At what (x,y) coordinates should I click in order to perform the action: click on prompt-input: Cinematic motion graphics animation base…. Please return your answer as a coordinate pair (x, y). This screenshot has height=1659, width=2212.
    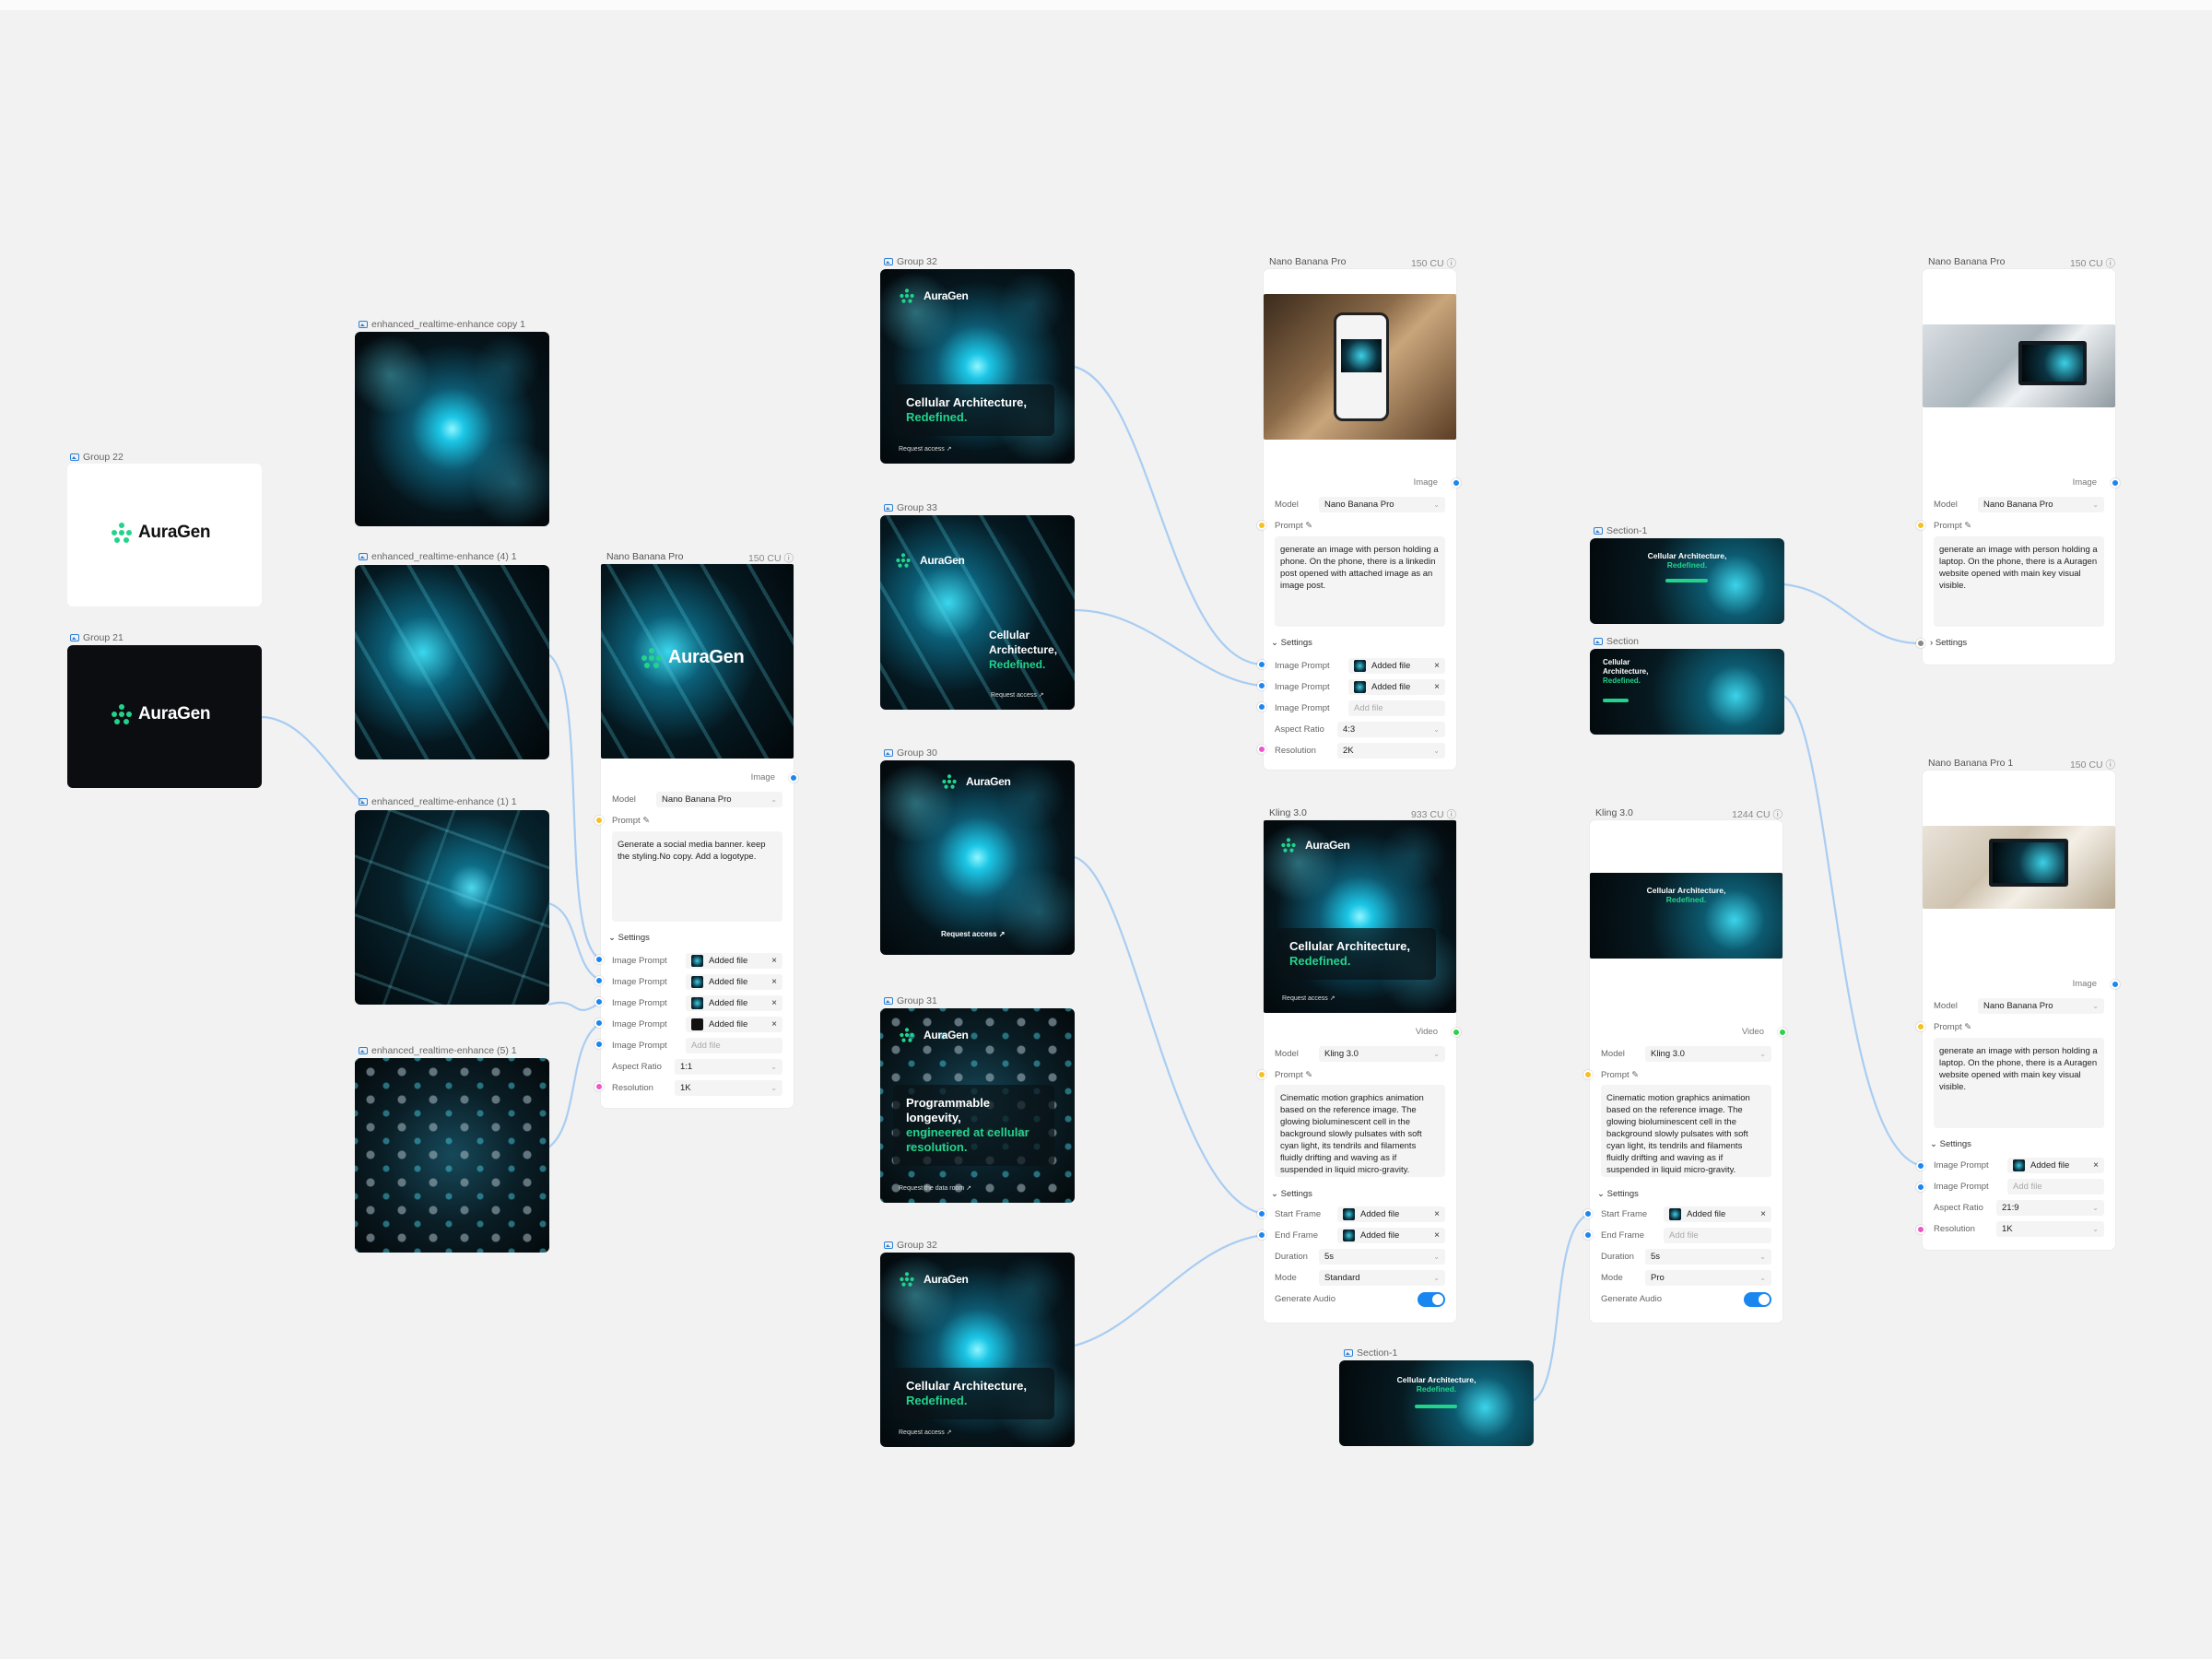
    Looking at the image, I should click on (1360, 1131).